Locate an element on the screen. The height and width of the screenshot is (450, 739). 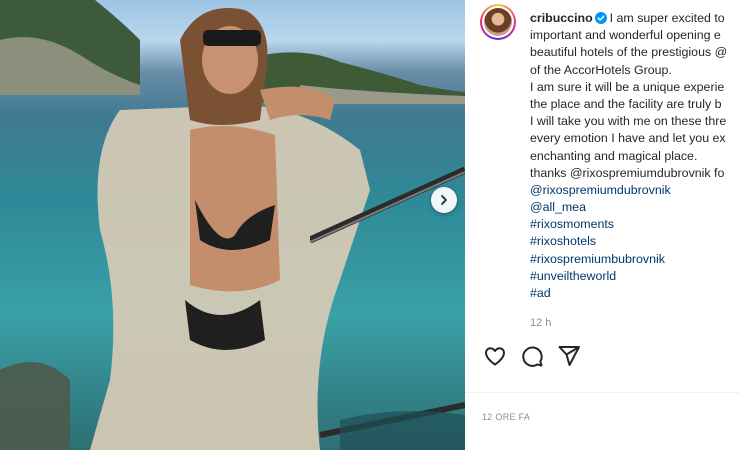
next-image-button is located at coordinates (444, 200).